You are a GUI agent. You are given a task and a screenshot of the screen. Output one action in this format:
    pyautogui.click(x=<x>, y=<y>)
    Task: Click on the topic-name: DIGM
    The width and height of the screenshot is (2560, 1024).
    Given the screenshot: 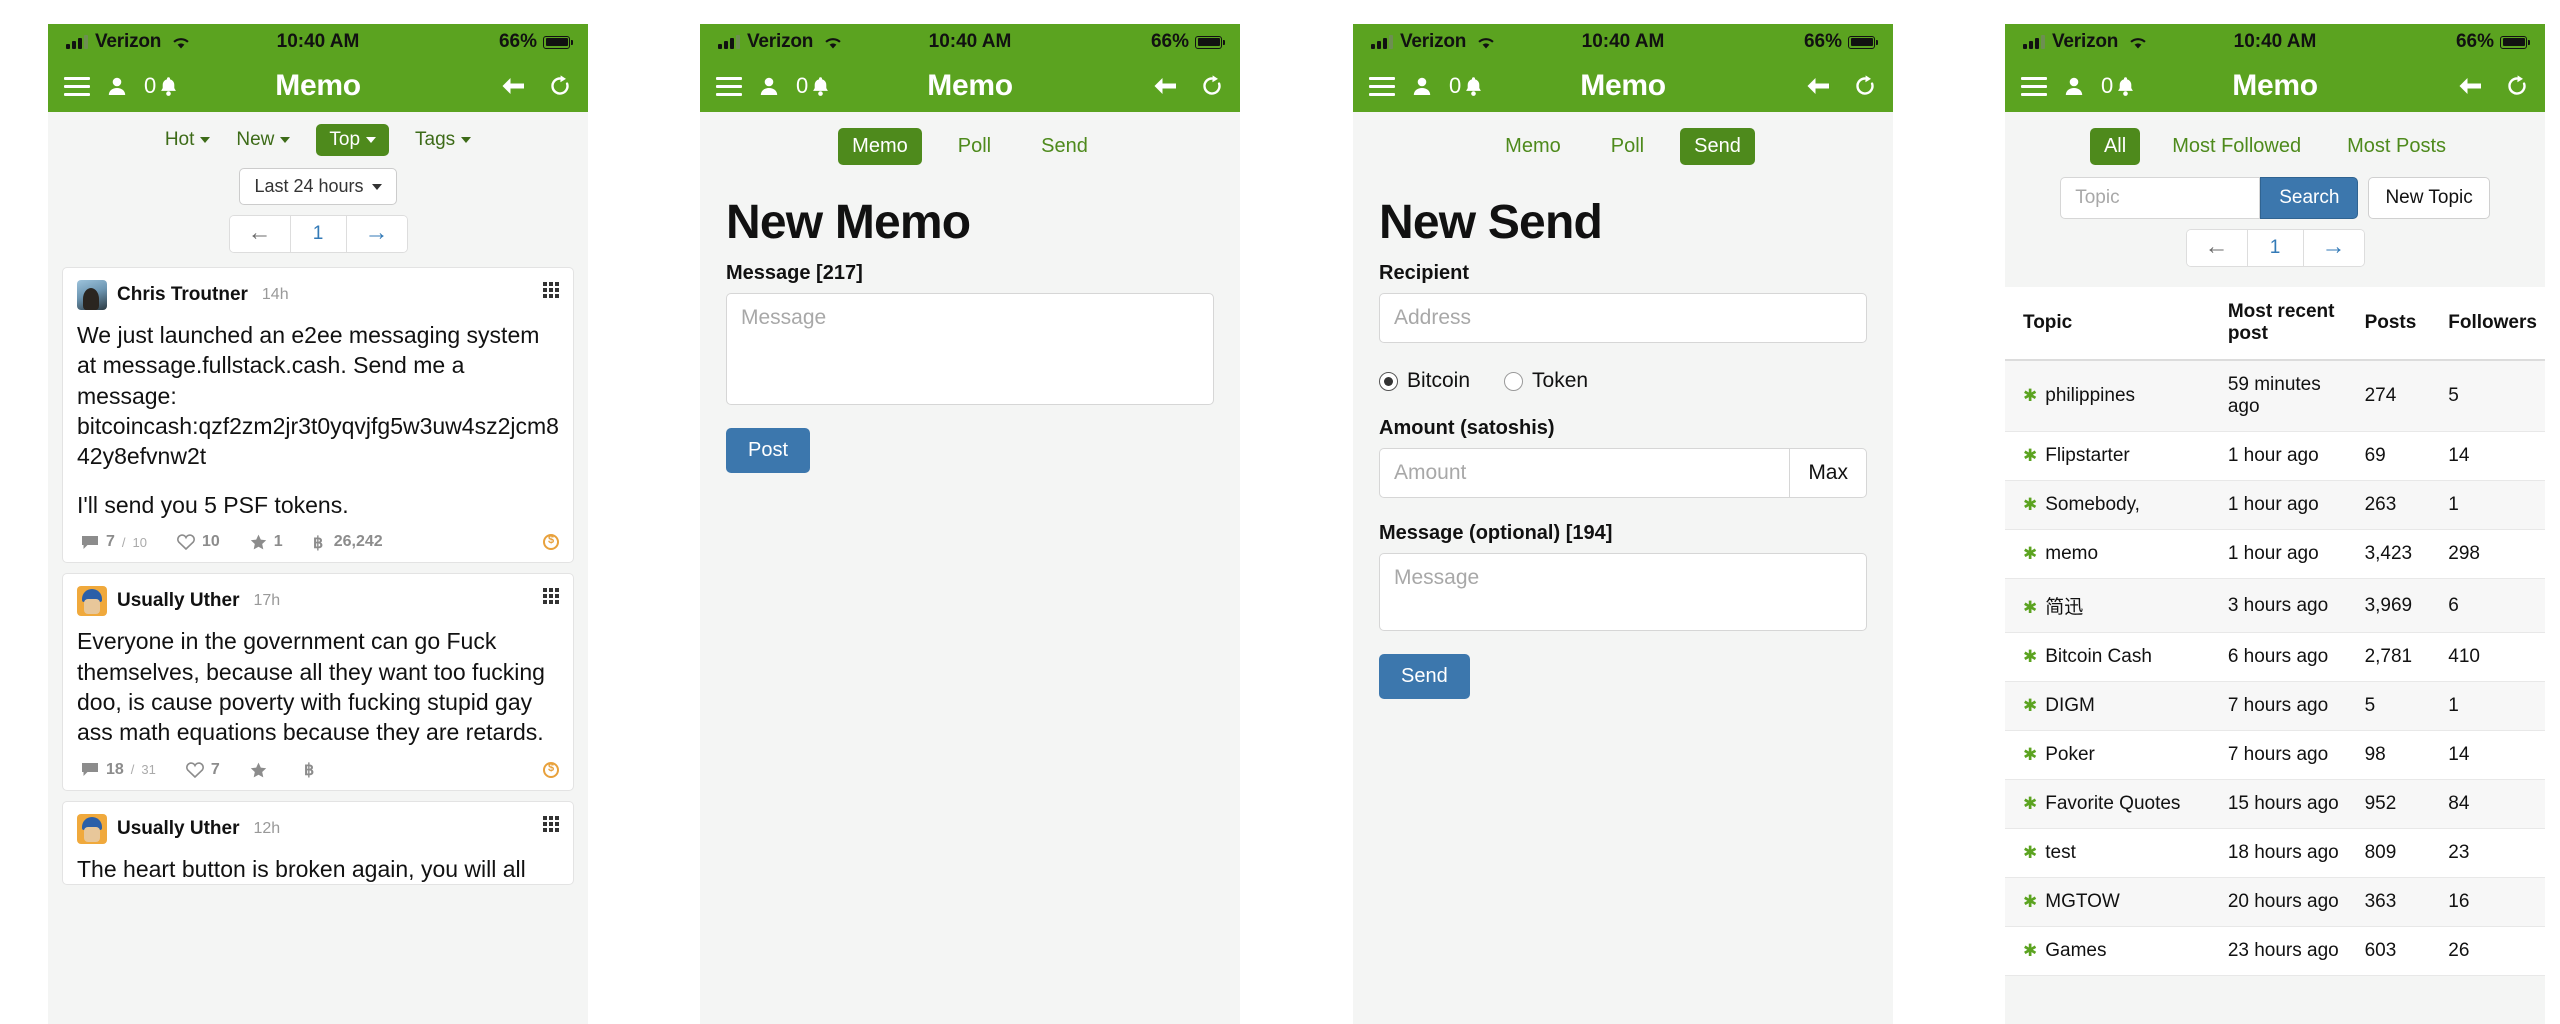 What is the action you would take?
    pyautogui.click(x=2070, y=705)
    